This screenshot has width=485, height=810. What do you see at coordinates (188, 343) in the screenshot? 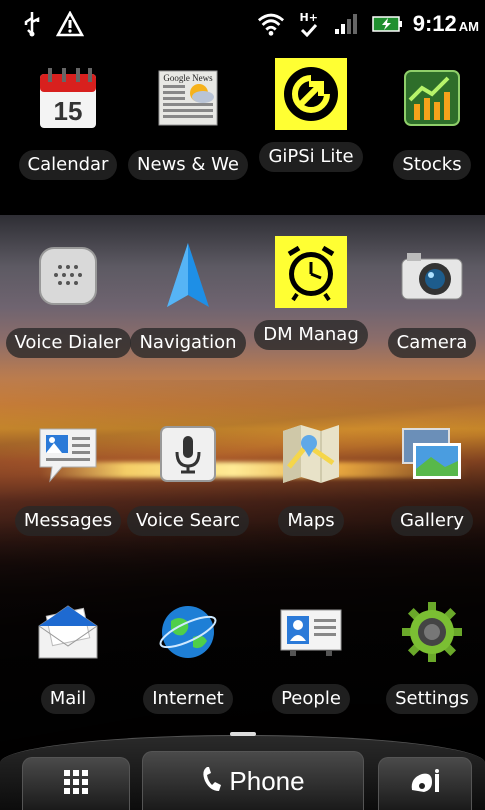
I see `app-label: Navigation` at bounding box center [188, 343].